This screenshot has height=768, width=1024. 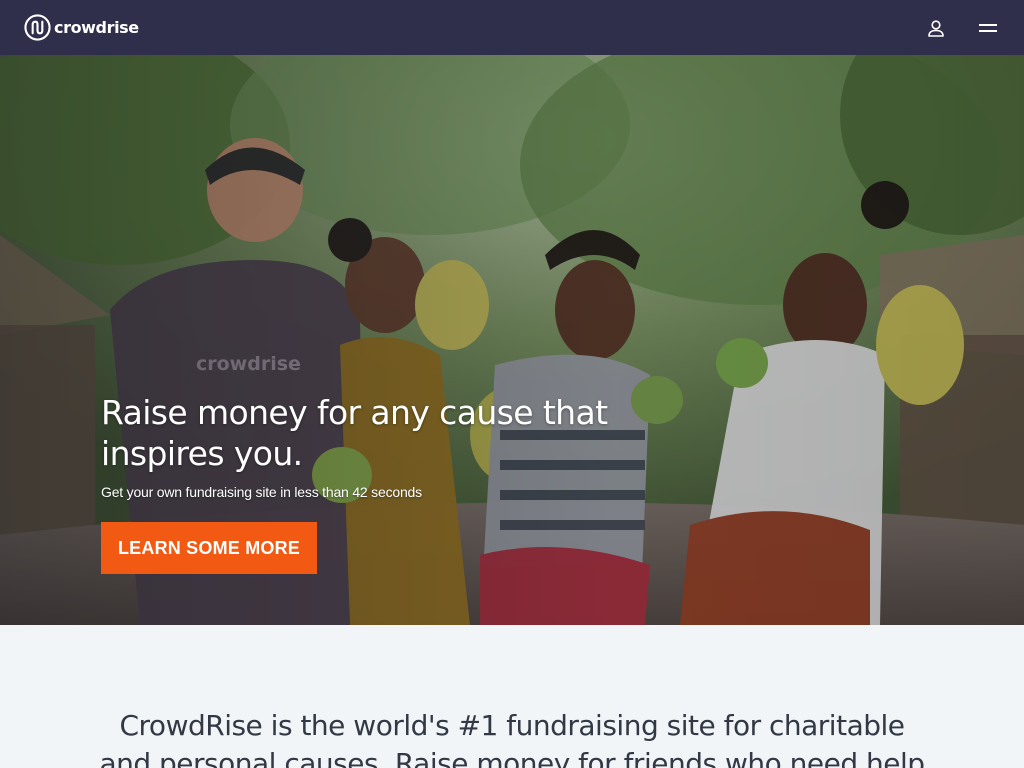 What do you see at coordinates (962, 28) in the screenshot?
I see `nav-actions` at bounding box center [962, 28].